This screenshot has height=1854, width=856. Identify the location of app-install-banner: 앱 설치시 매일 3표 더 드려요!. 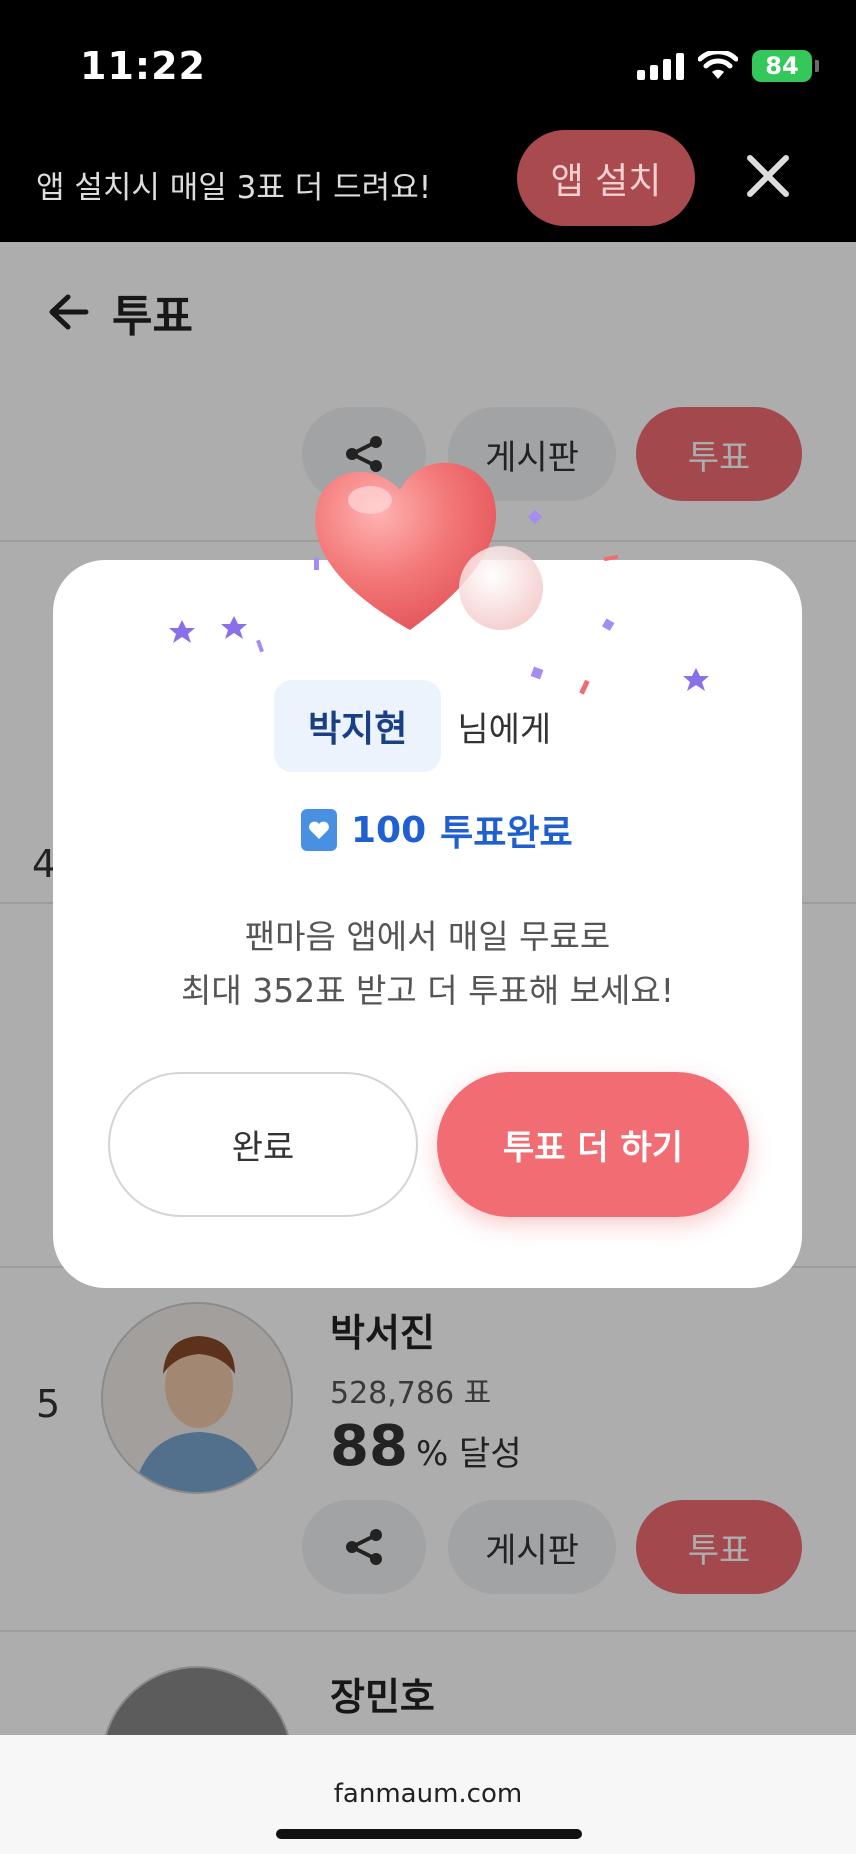
(428, 186).